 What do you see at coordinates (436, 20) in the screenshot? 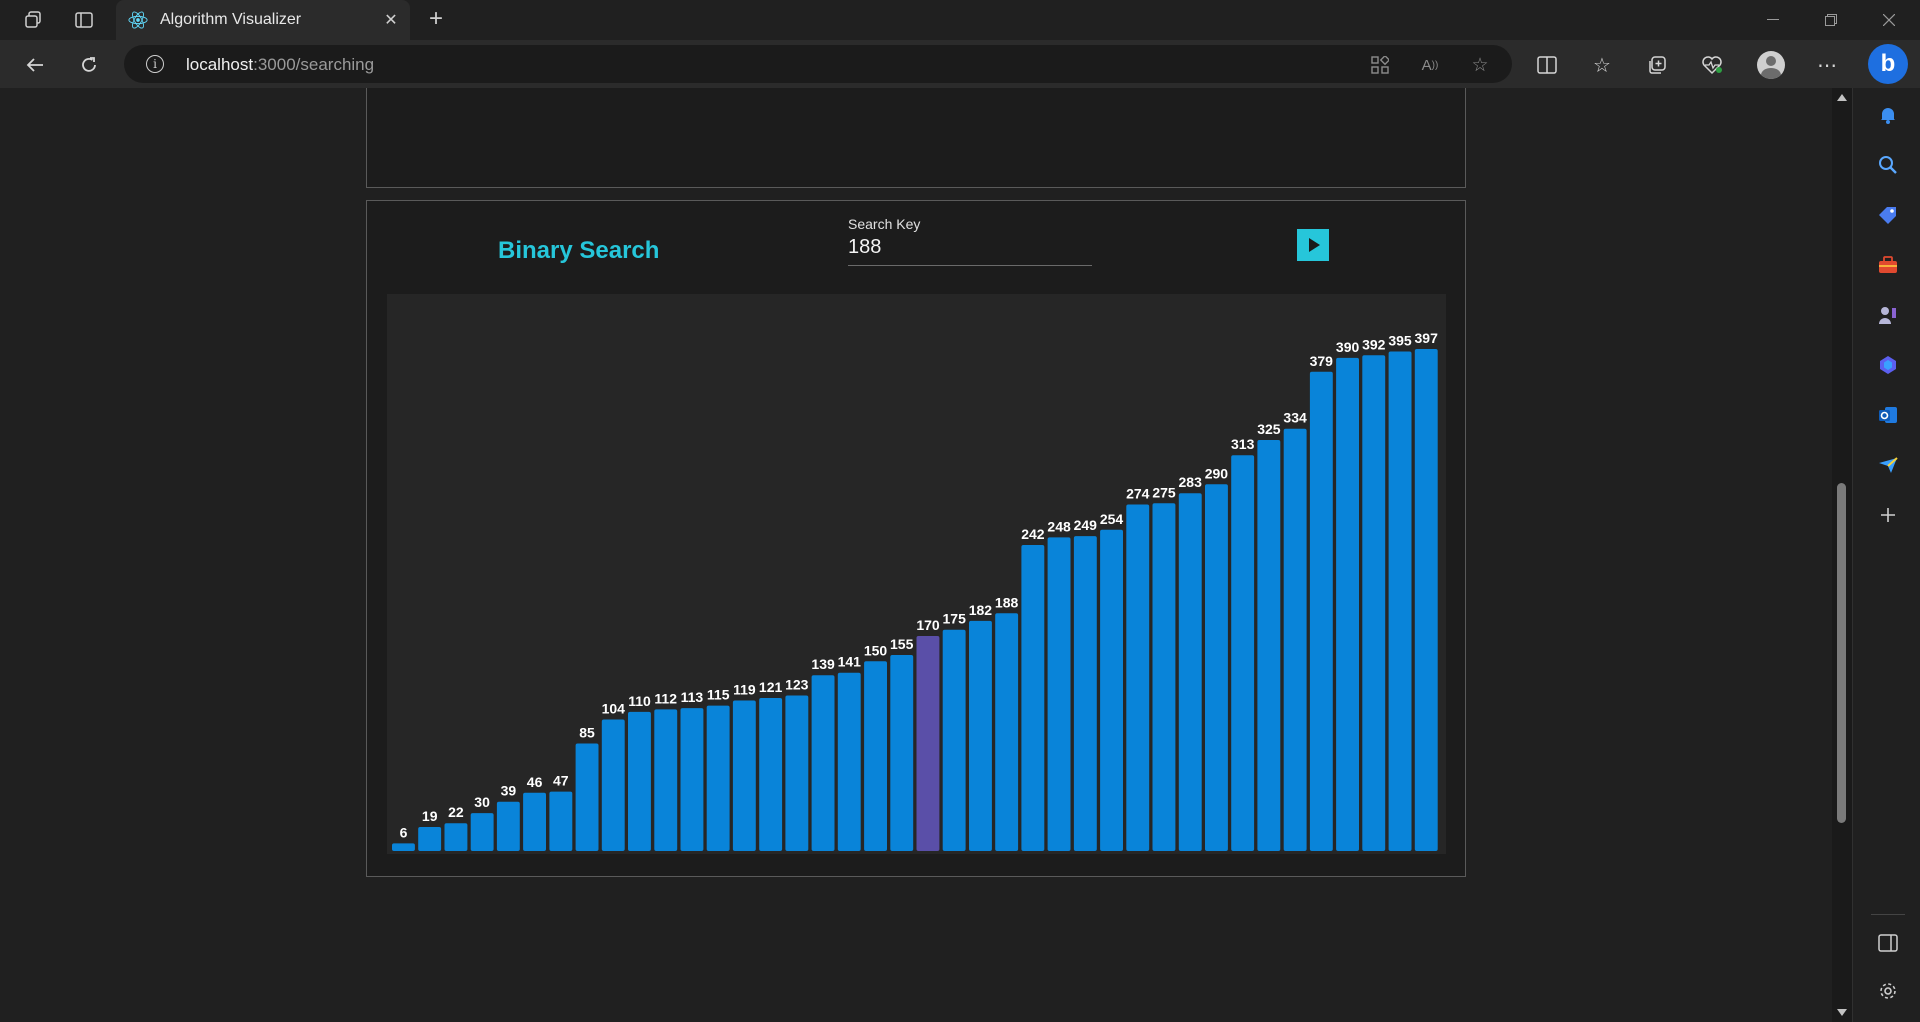
I see `new-tab-icon: +` at bounding box center [436, 20].